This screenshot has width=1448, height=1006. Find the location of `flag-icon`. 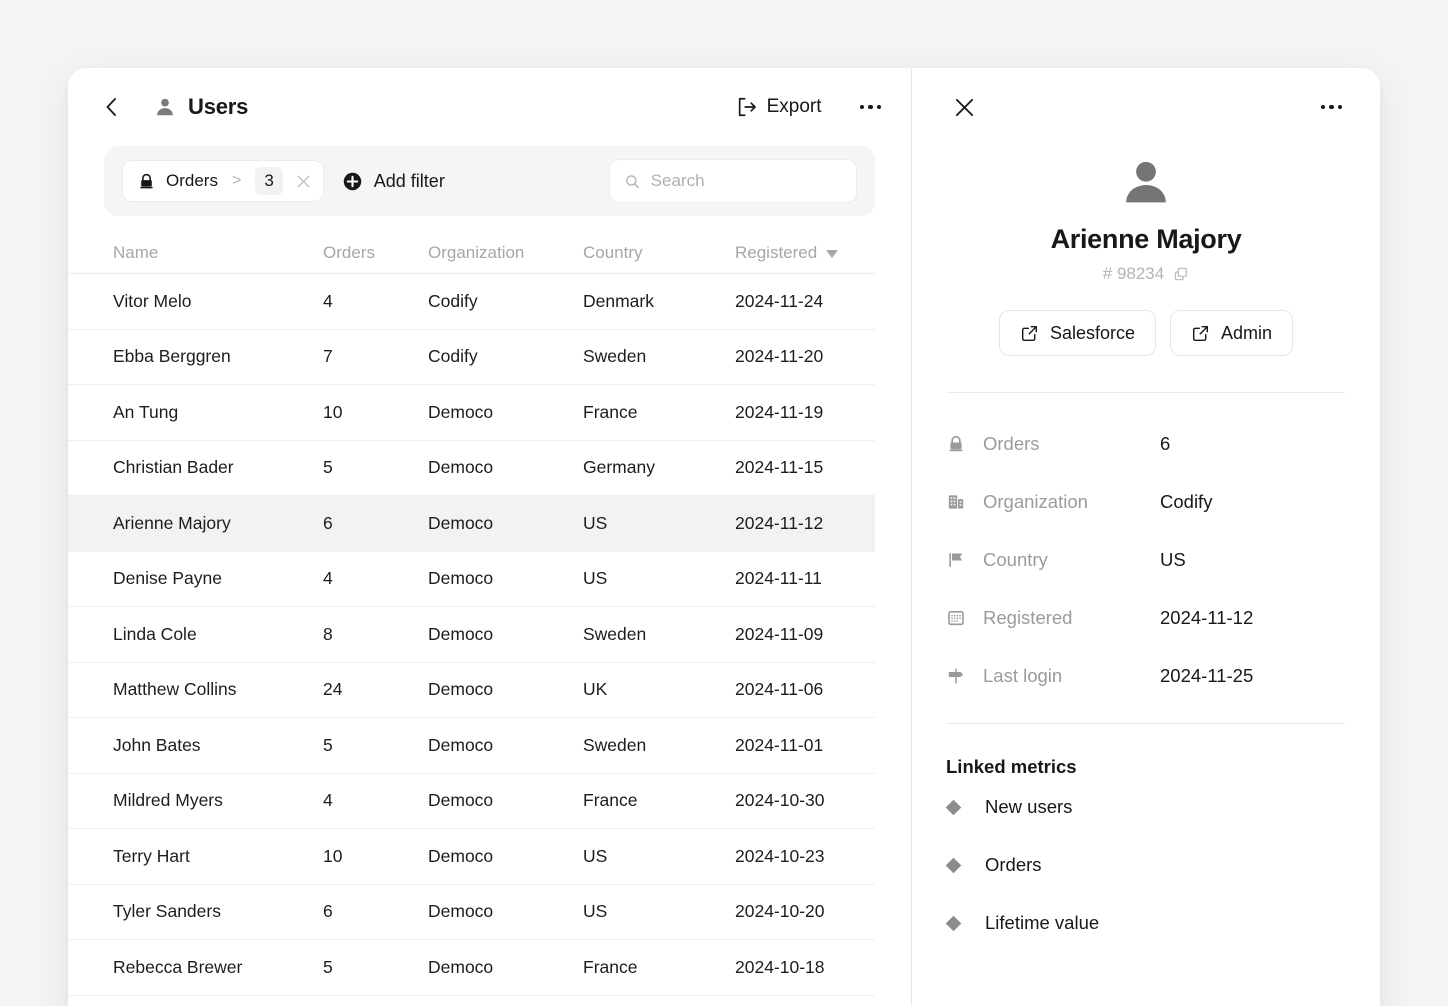

flag-icon is located at coordinates (959, 560).